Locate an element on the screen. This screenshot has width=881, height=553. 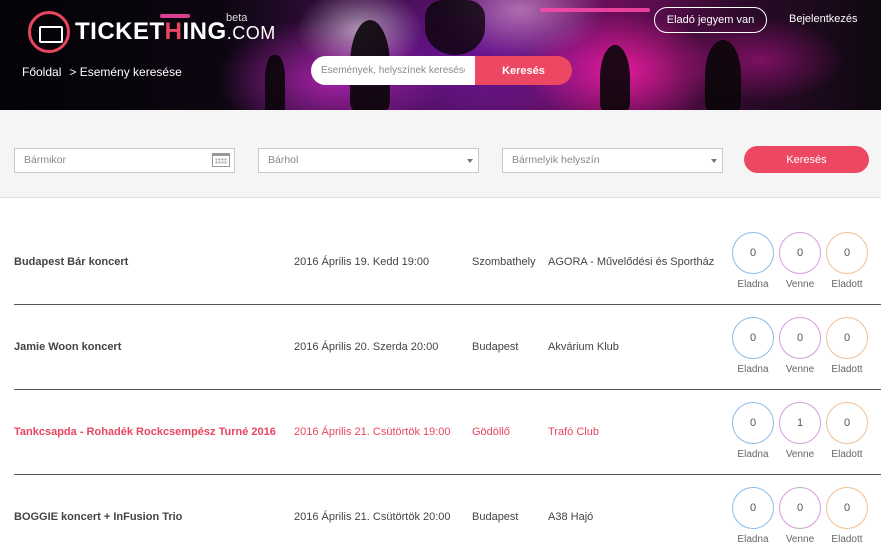
event-date: 2016 Április 21. Csütörtök 20:00 is located at coordinates (372, 517).